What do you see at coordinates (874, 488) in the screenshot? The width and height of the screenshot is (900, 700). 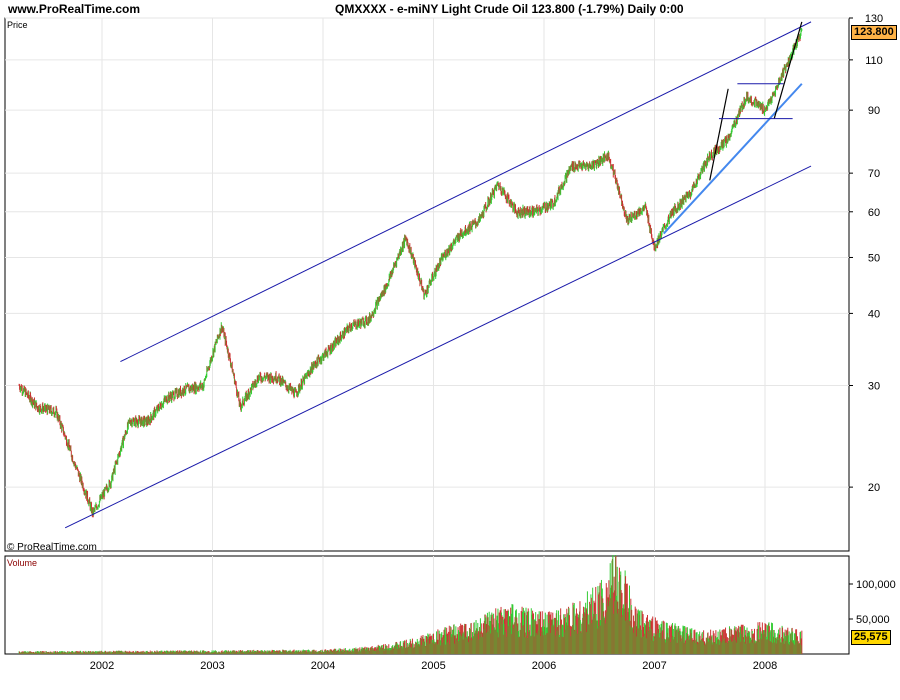 I see `y-tick-label: 20` at bounding box center [874, 488].